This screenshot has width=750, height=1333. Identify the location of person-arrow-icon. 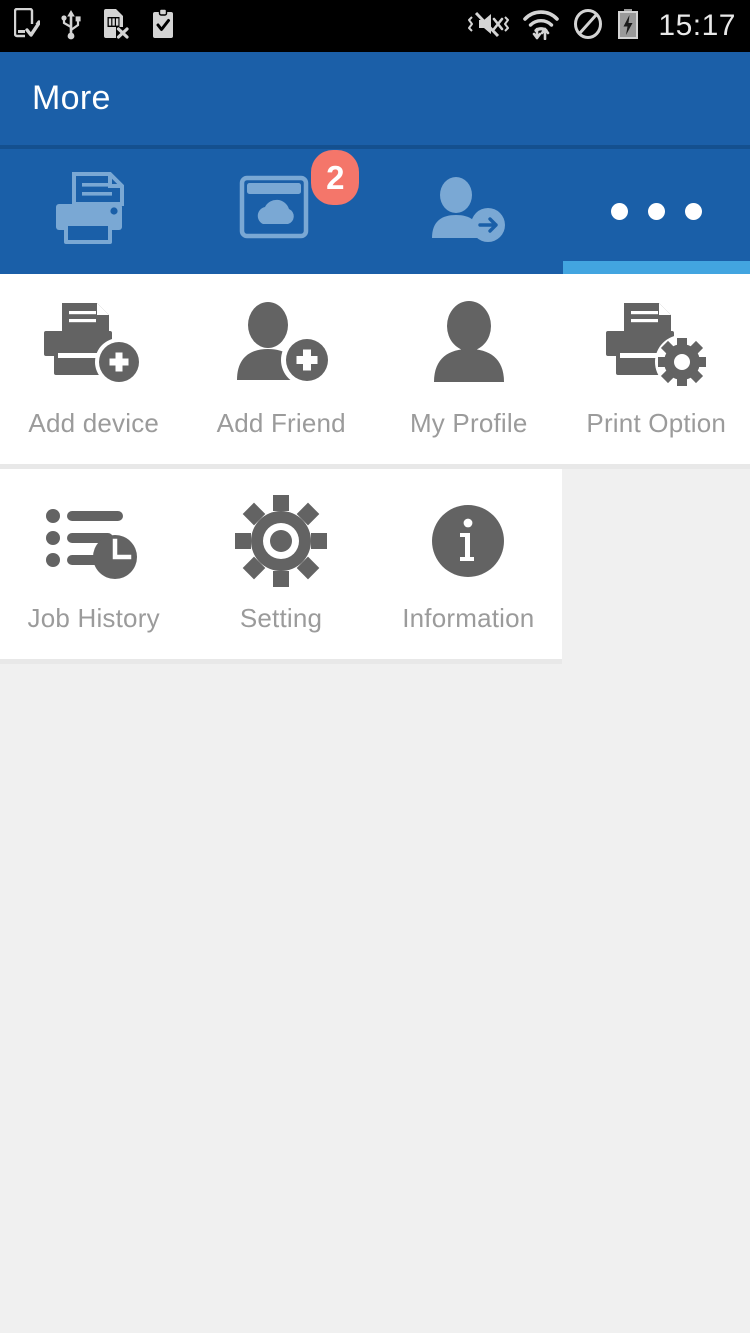
(469, 211).